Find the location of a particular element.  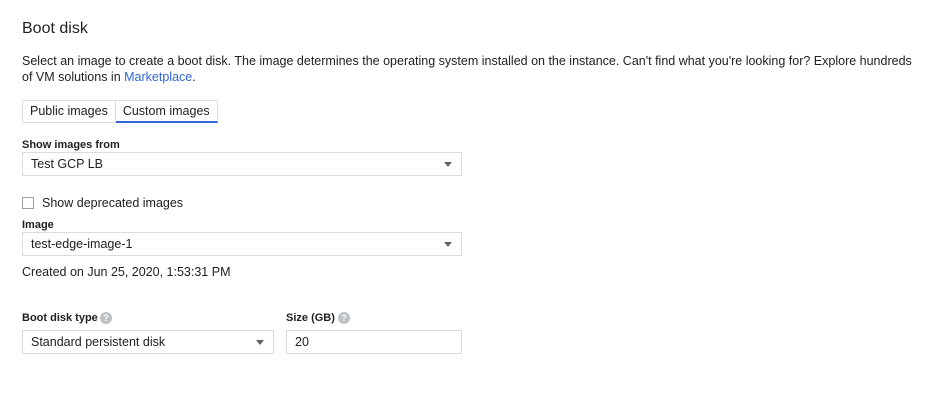

show-deprecated-label: Show deprecated images is located at coordinates (112, 203).